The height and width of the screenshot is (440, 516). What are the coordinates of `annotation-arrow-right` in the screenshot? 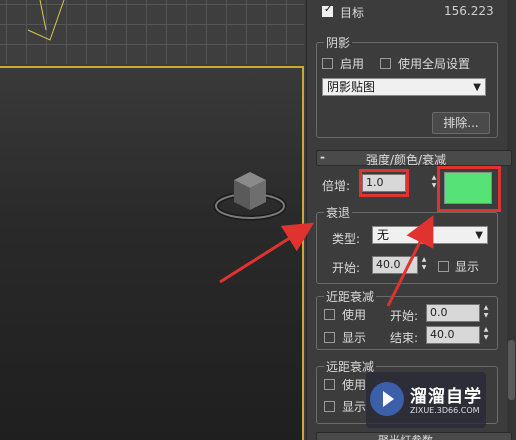 It's located at (410, 261).